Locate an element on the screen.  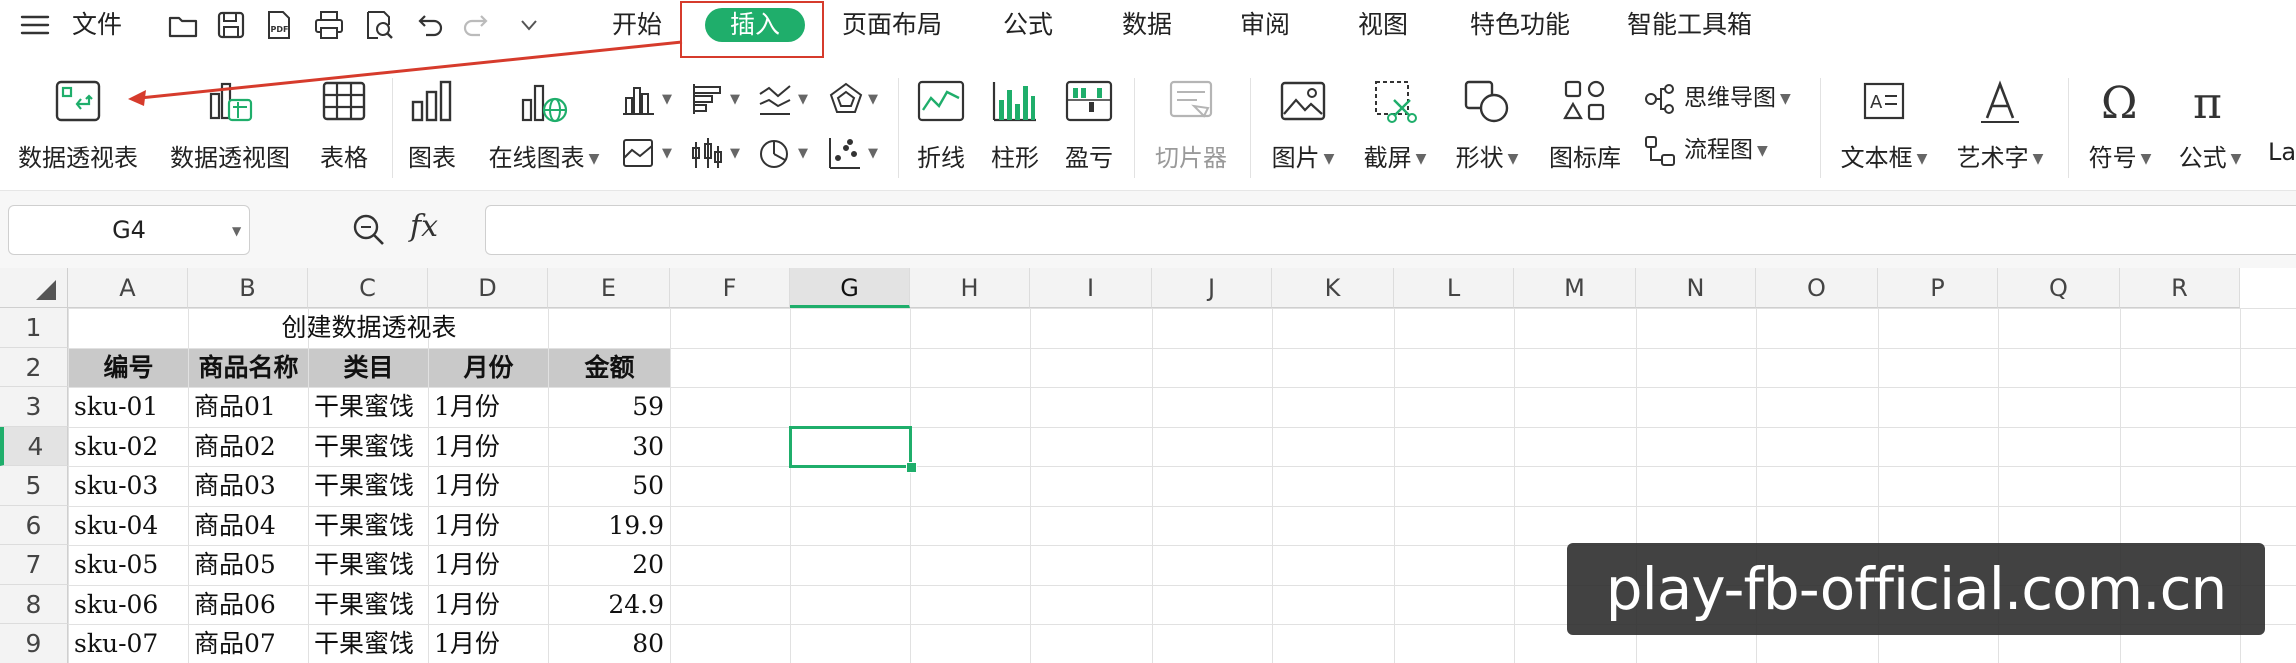
save-icon is located at coordinates (231, 25).